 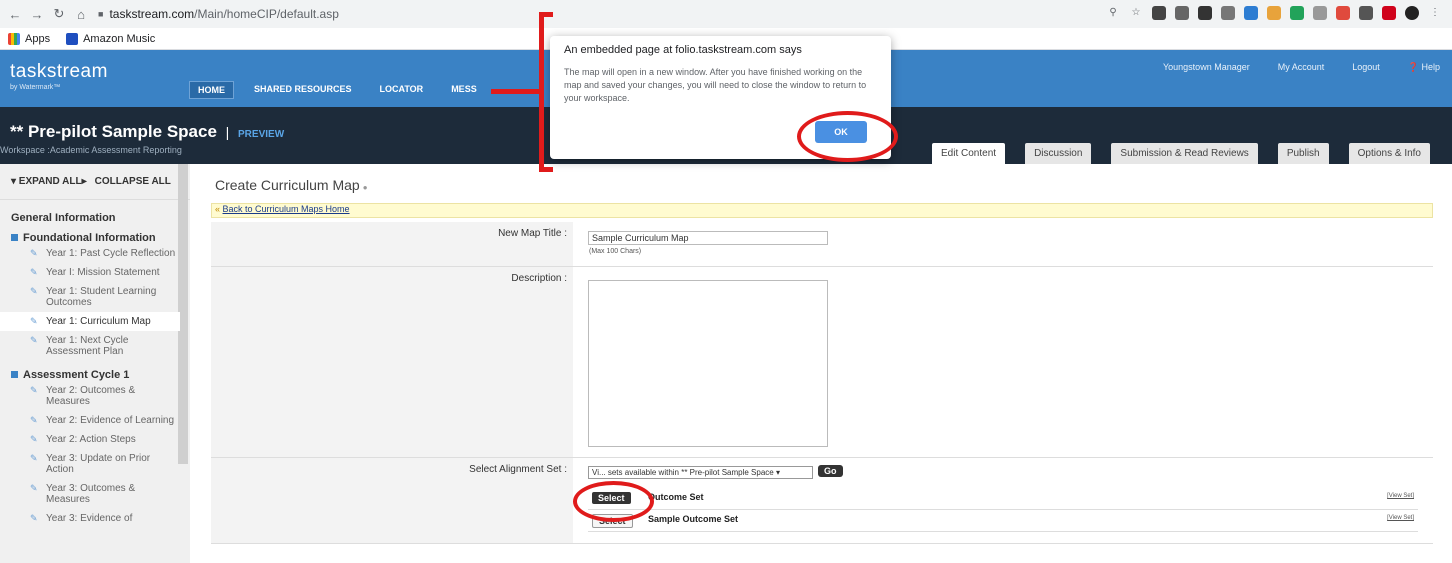 What do you see at coordinates (95, 234) in the screenshot?
I see `sidebar-section-foundational: Foundational Information` at bounding box center [95, 234].